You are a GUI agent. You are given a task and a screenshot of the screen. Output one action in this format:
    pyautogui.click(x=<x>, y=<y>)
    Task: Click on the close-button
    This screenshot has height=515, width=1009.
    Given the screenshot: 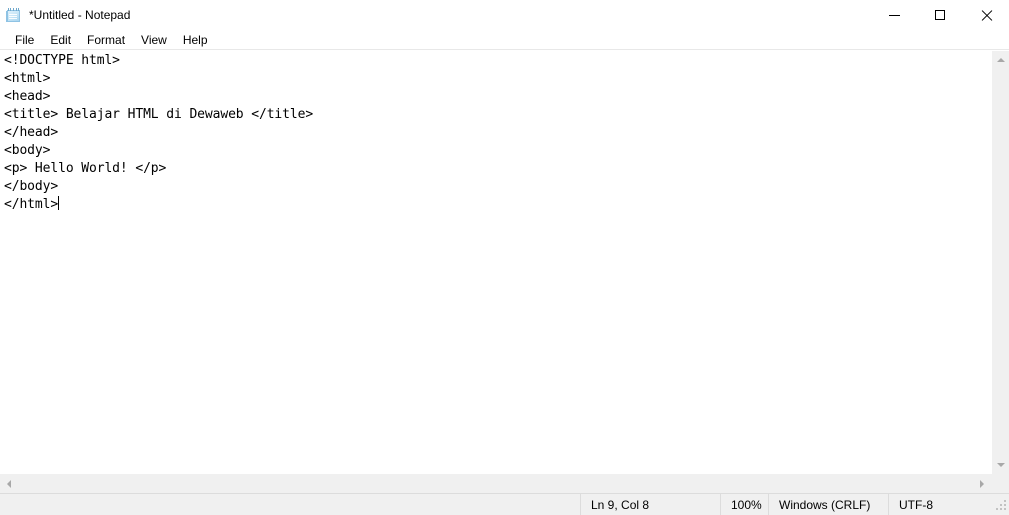 What is the action you would take?
    pyautogui.click(x=986, y=15)
    